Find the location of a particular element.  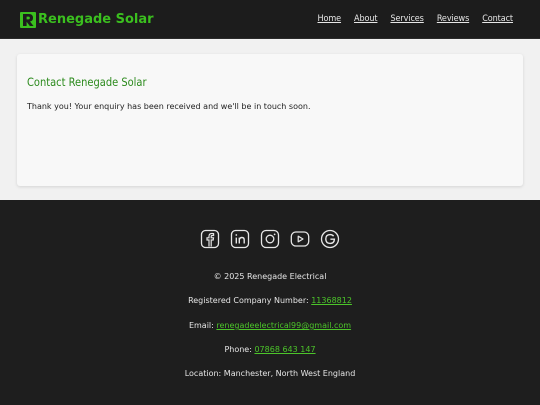

nav-contact: Contact is located at coordinates (497, 19).